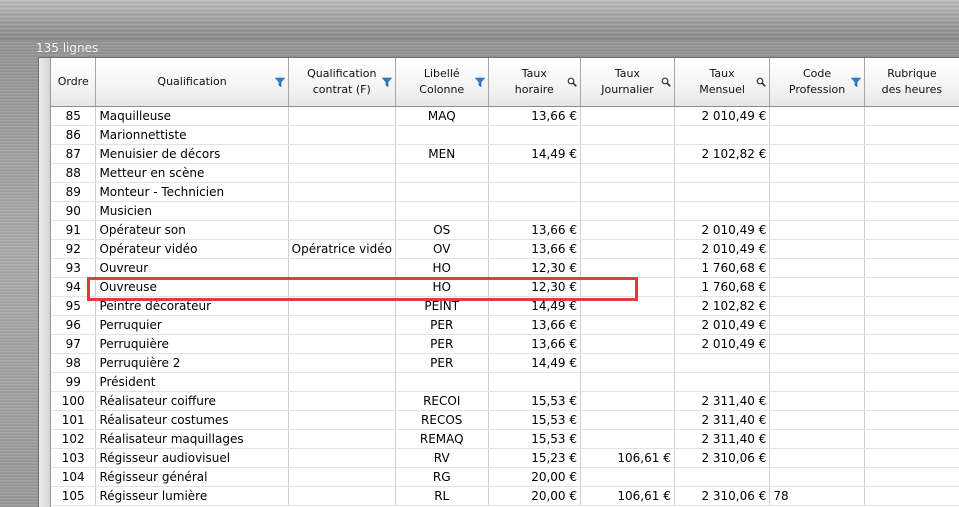 This screenshot has height=507, width=959. Describe the element at coordinates (535, 306) in the screenshot. I see `cell-taux-horaire: 14,49 €` at that location.